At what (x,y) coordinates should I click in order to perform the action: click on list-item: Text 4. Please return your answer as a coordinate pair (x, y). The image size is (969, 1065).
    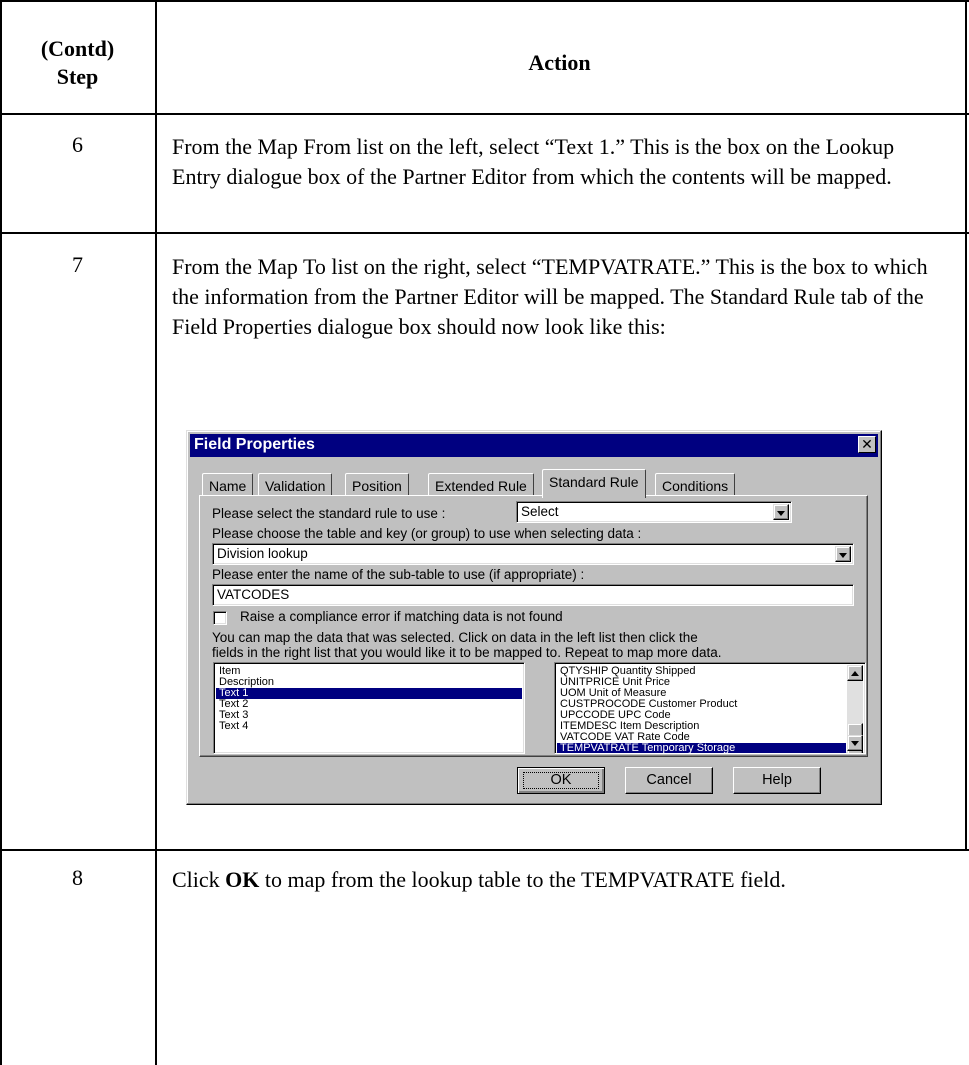
    Looking at the image, I should click on (369, 726).